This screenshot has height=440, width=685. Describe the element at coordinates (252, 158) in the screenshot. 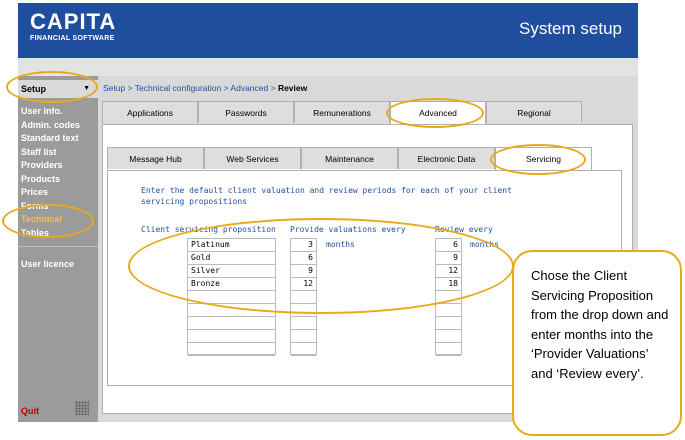

I see `tab-web-services: Web Services` at that location.